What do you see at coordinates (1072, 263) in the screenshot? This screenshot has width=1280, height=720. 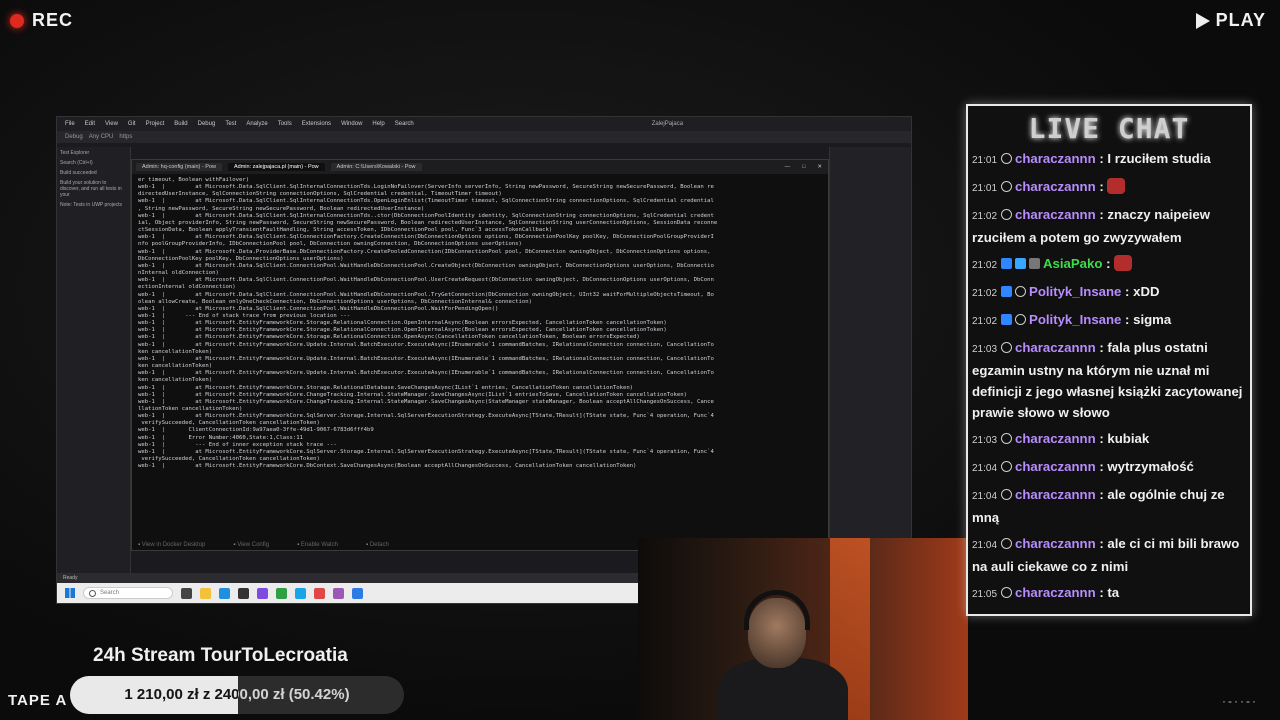 I see `chat-username: AsiaPako` at bounding box center [1072, 263].